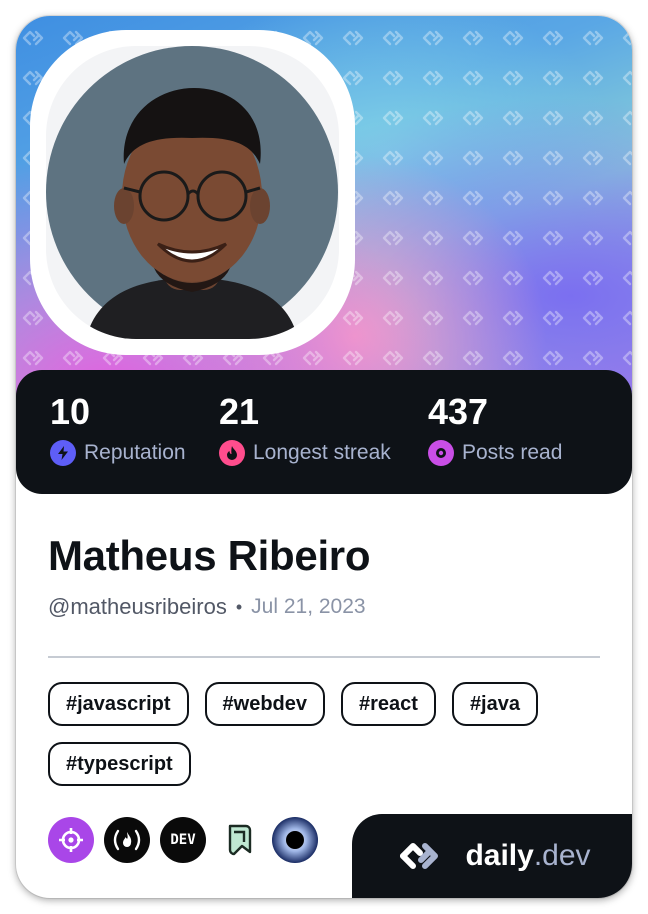  What do you see at coordinates (239, 411) in the screenshot?
I see `stat-value: 21` at bounding box center [239, 411].